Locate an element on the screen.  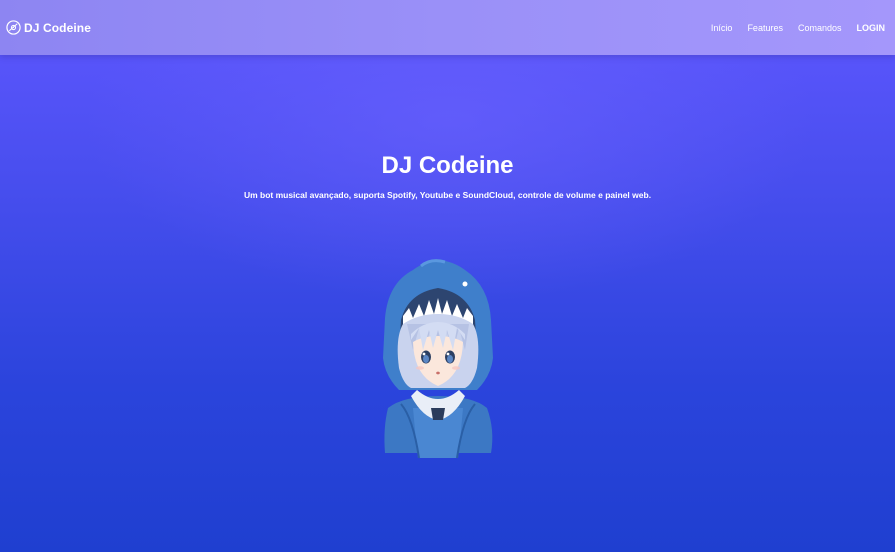
vinyl-disc-icon is located at coordinates (13, 27).